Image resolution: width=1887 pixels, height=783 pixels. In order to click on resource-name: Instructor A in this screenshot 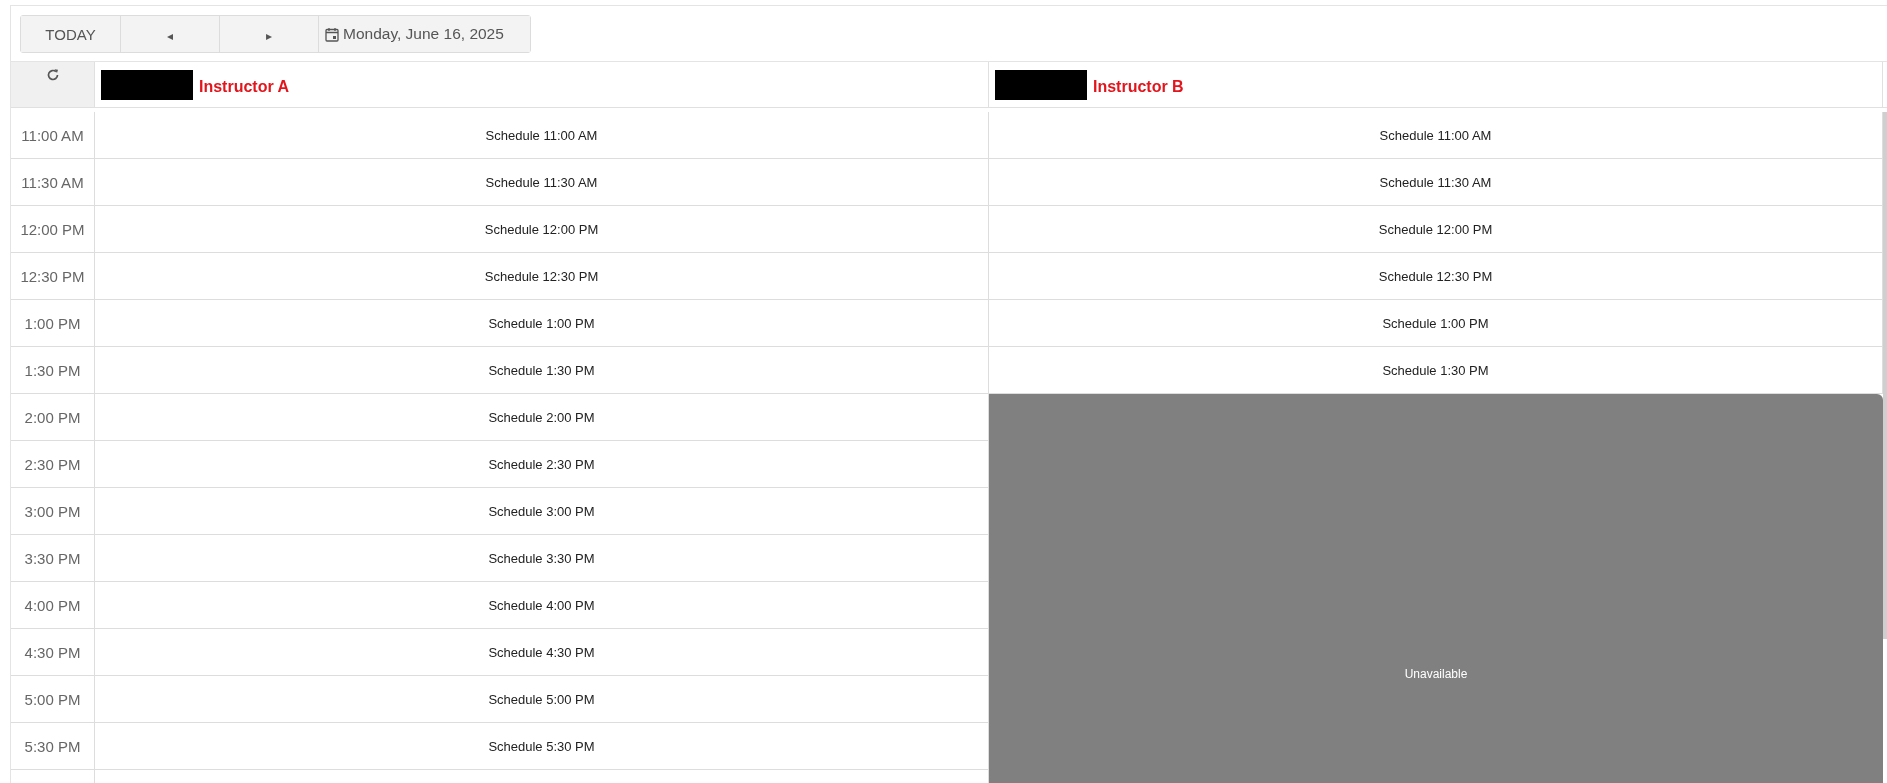, I will do `click(244, 86)`.